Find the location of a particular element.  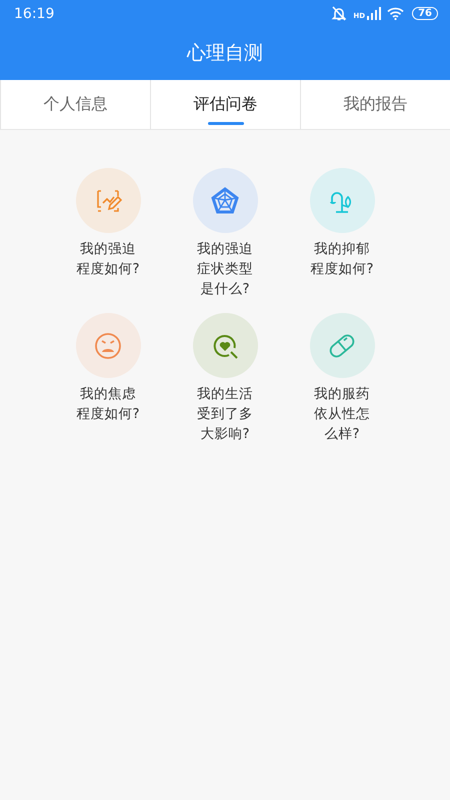

test-item: 我的焦虑程度如何? is located at coordinates (108, 378).